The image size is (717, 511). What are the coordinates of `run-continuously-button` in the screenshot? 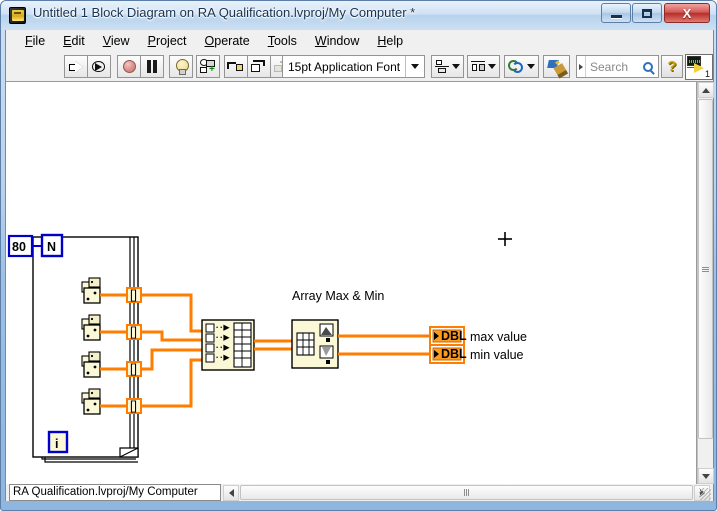 It's located at (99, 66).